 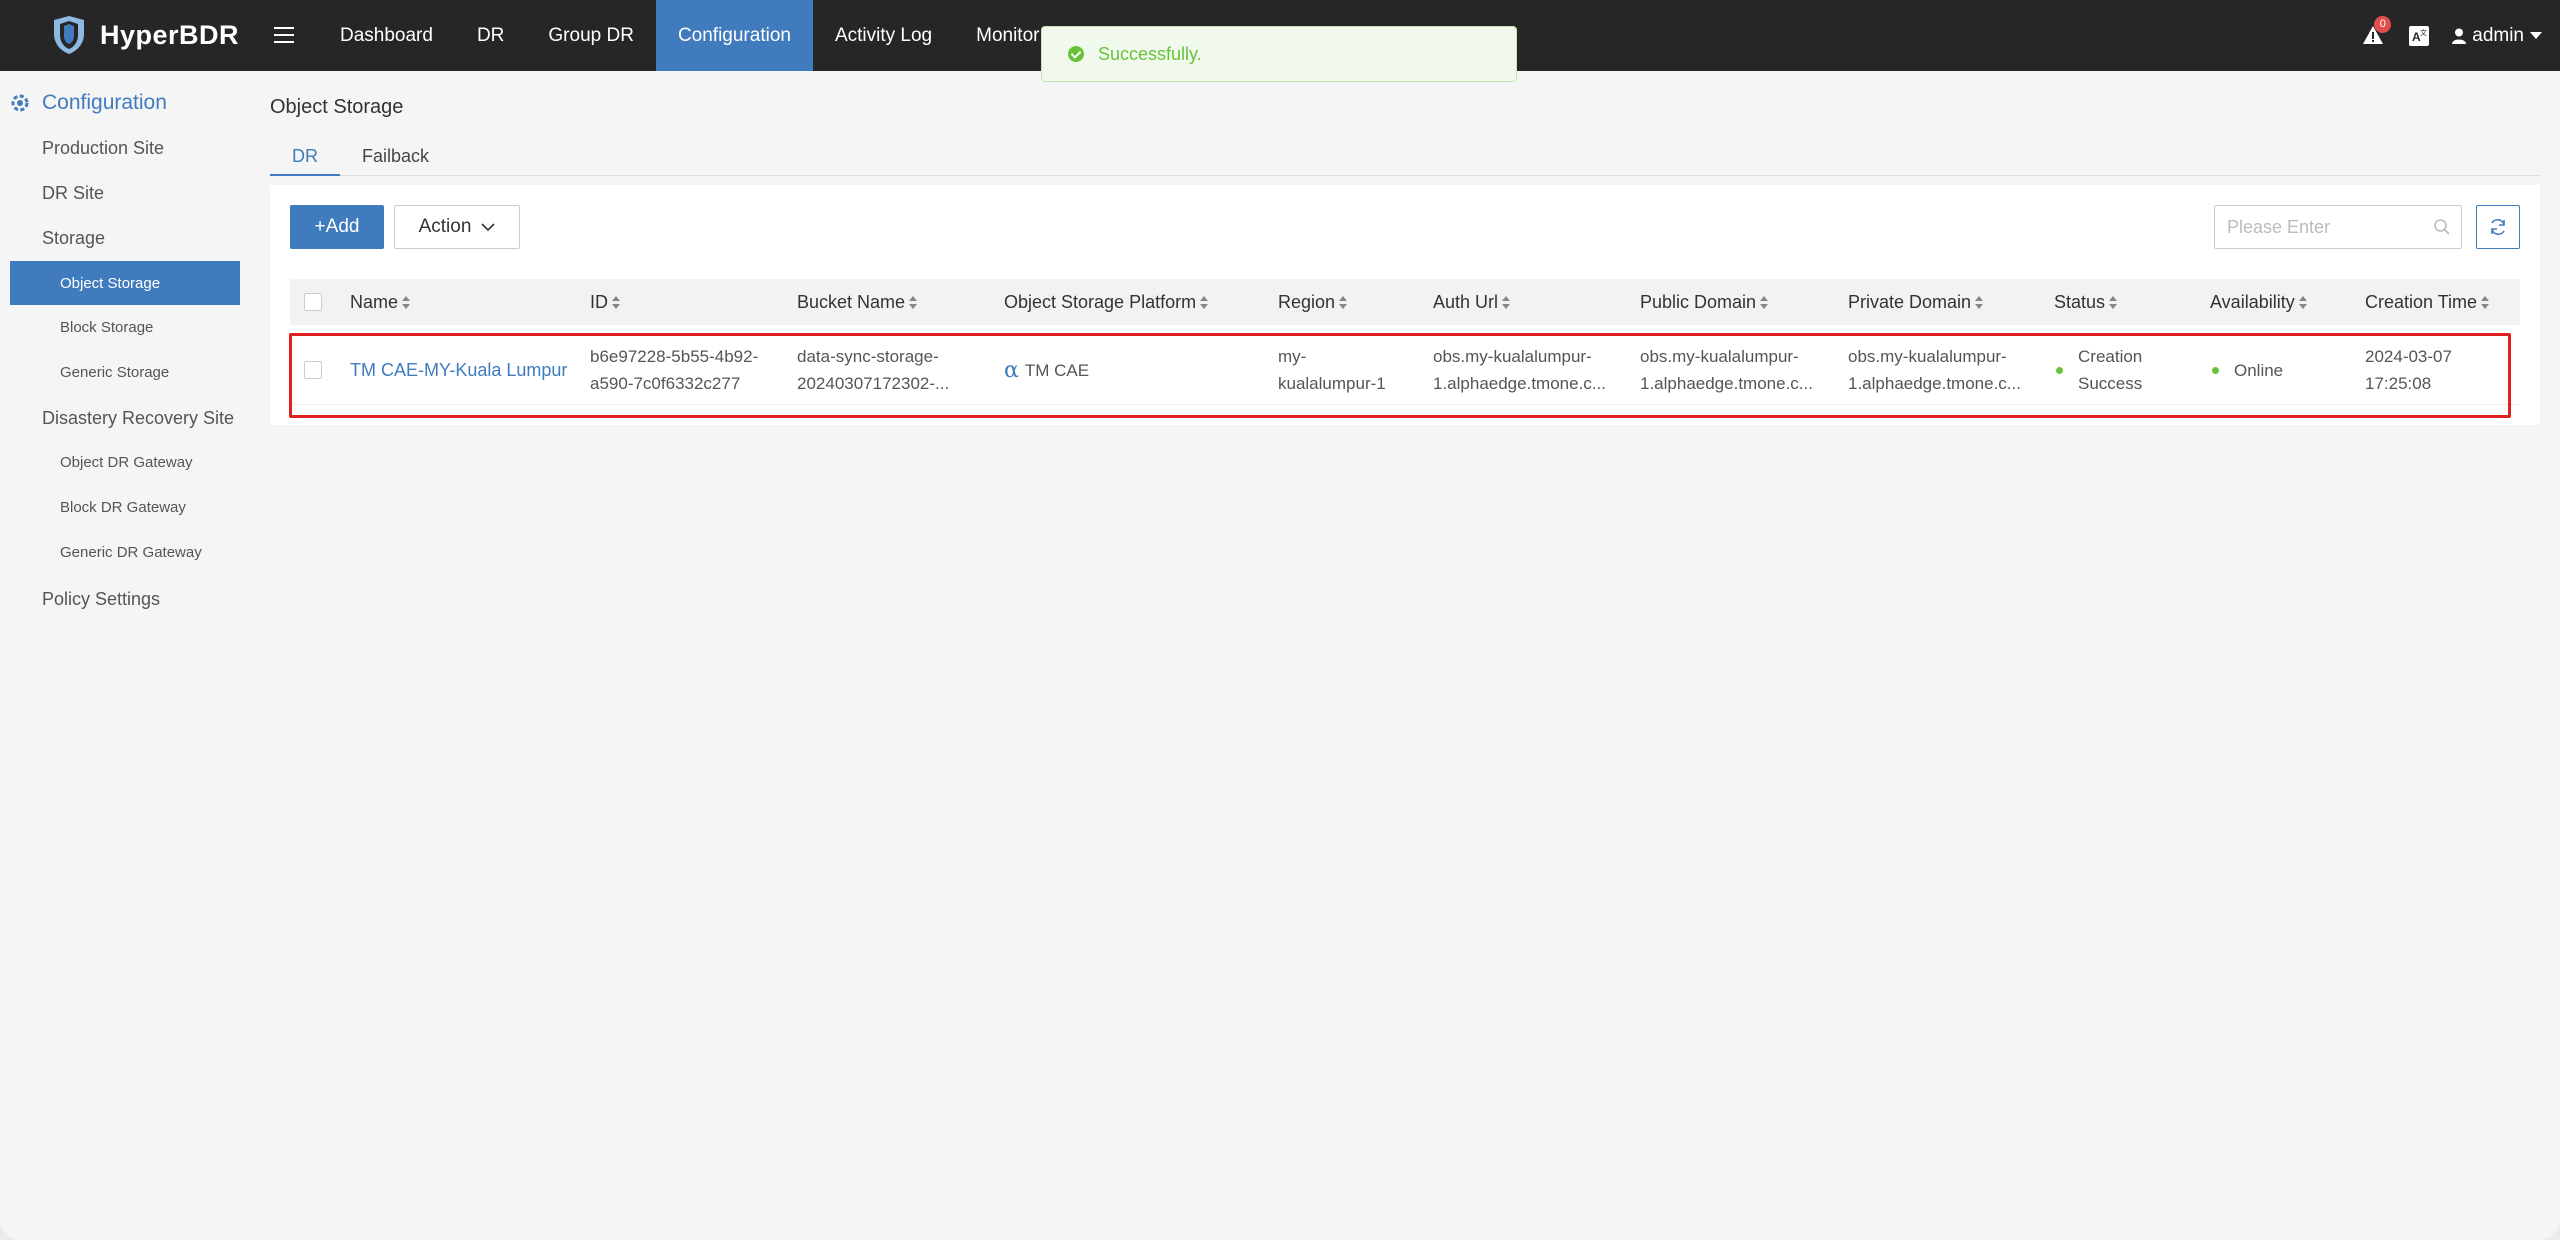 I want to click on language-icon: A 文, so click(x=2419, y=36).